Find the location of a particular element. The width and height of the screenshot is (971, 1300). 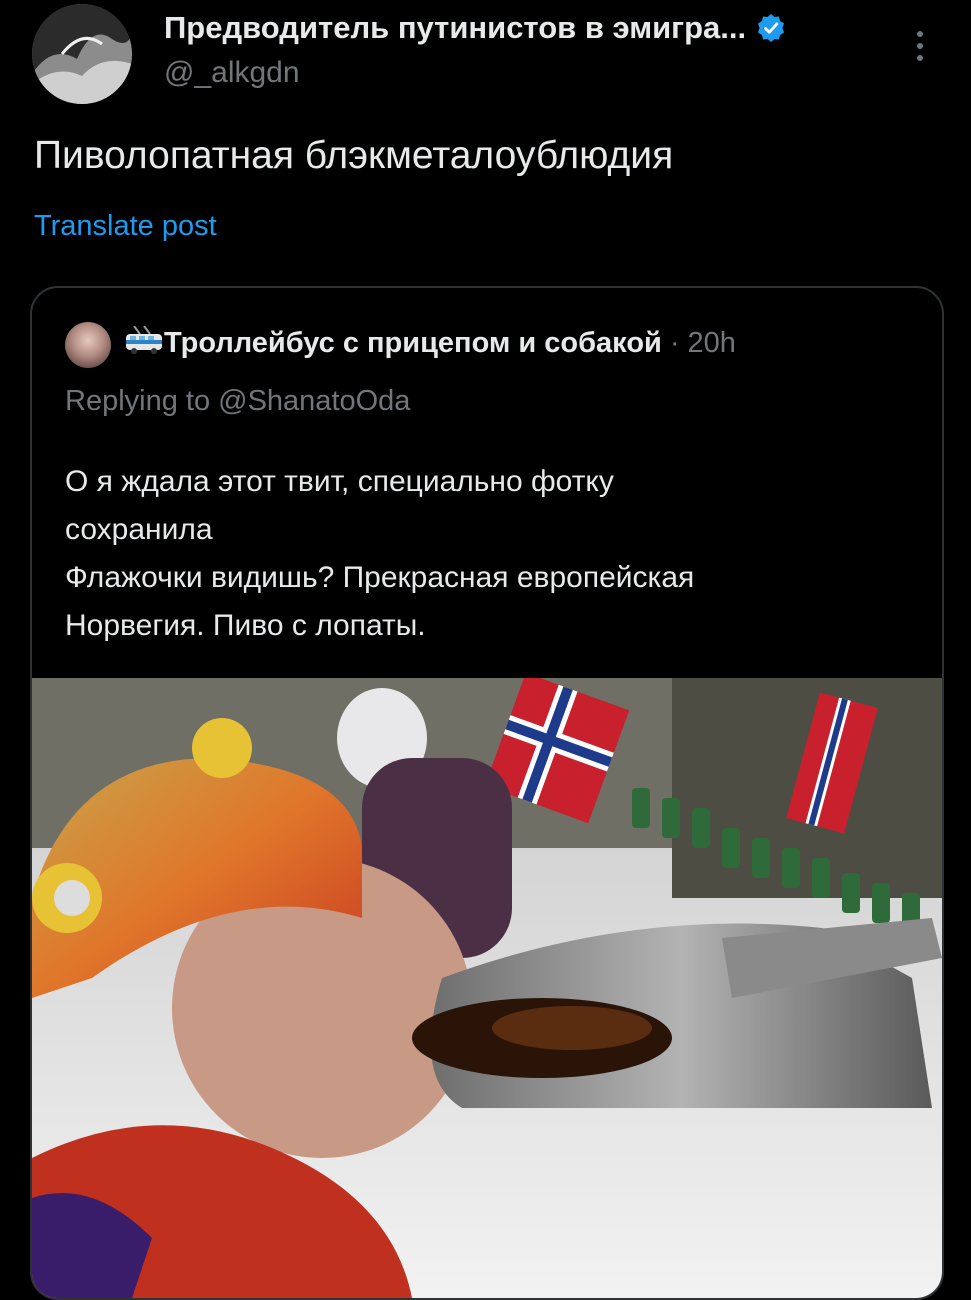

more-vertical-icon is located at coordinates (920, 46).